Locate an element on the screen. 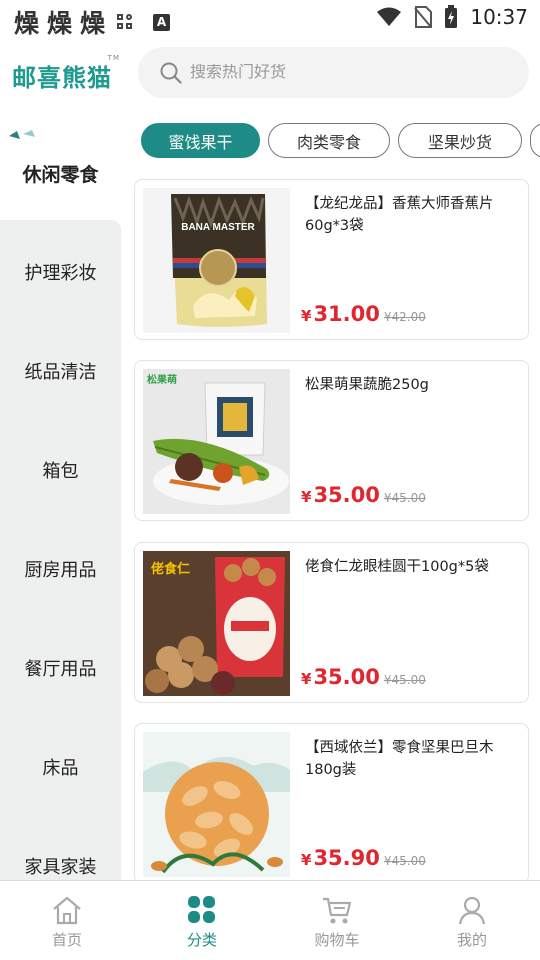 The image size is (540, 960). tab-profile: 我的 is located at coordinates (472, 922).